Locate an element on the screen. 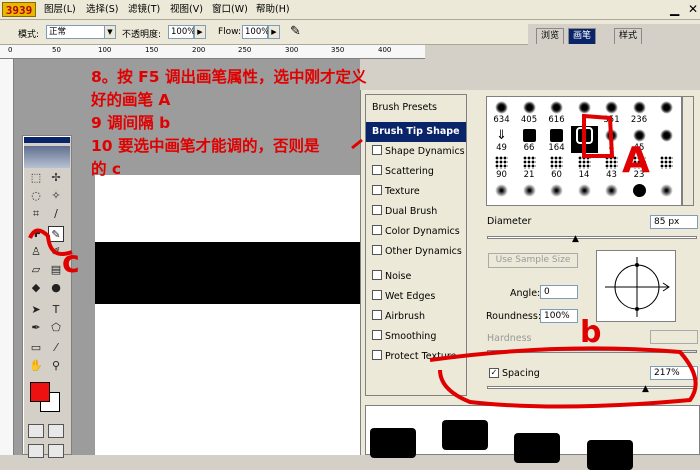 This screenshot has height=470, width=700. brush-tip-grid: 634 405 616 351 236 ⇓ 49 66 164 4 45 90 21 60 14 43 23 is located at coordinates (584, 151).